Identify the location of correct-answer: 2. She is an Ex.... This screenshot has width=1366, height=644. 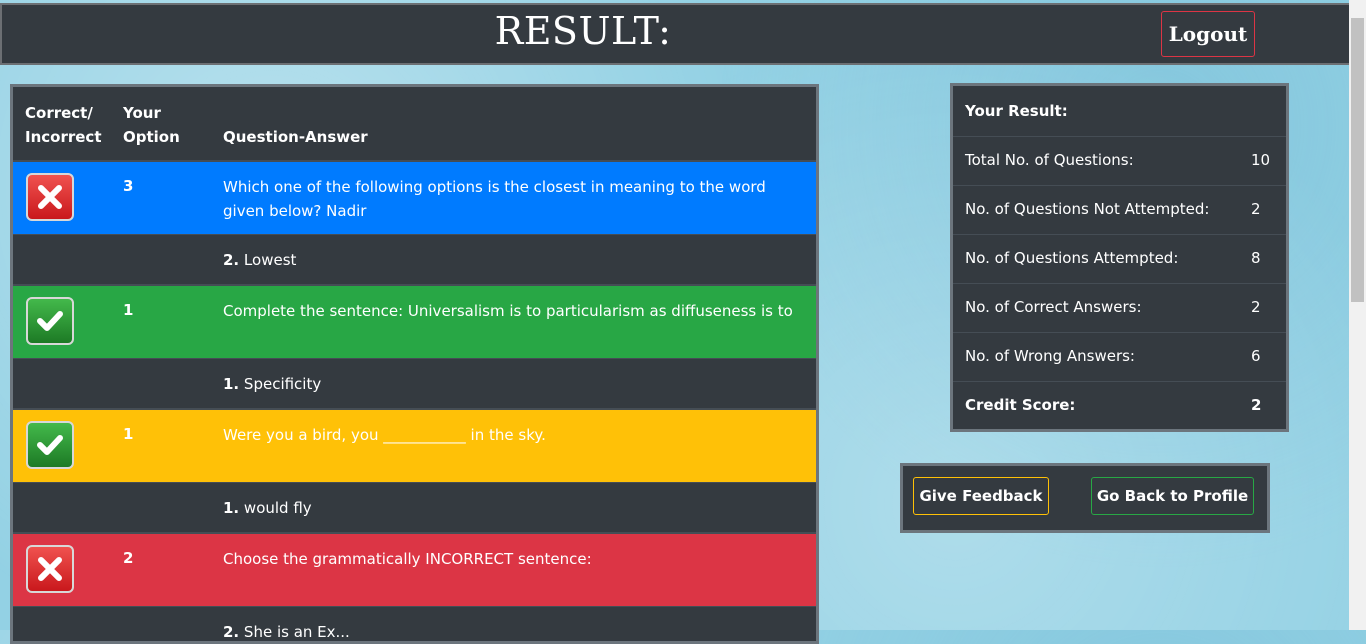
(286, 630).